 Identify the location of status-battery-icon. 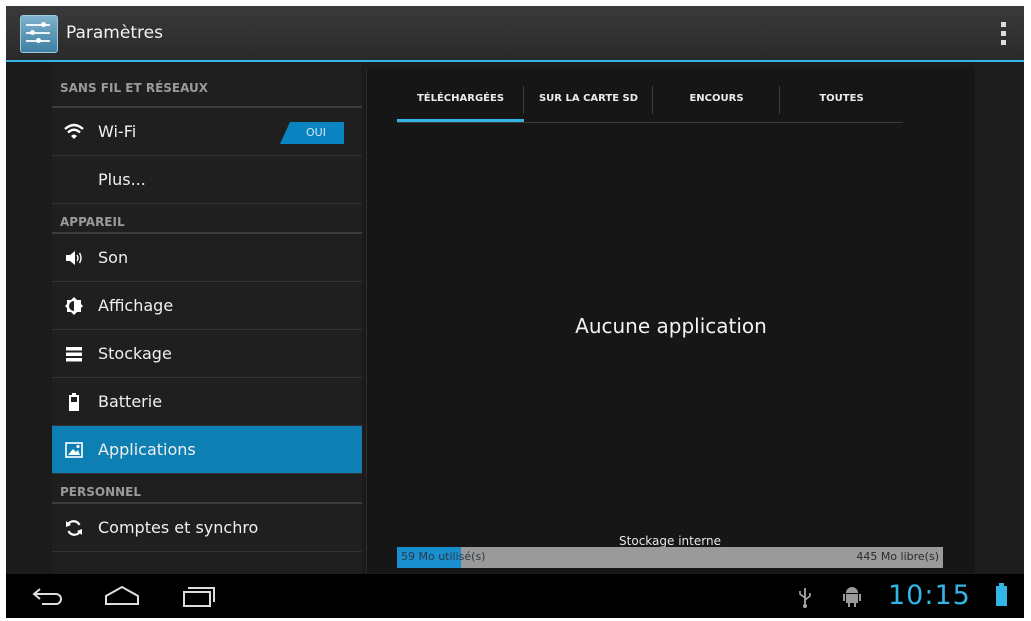
(1001, 594).